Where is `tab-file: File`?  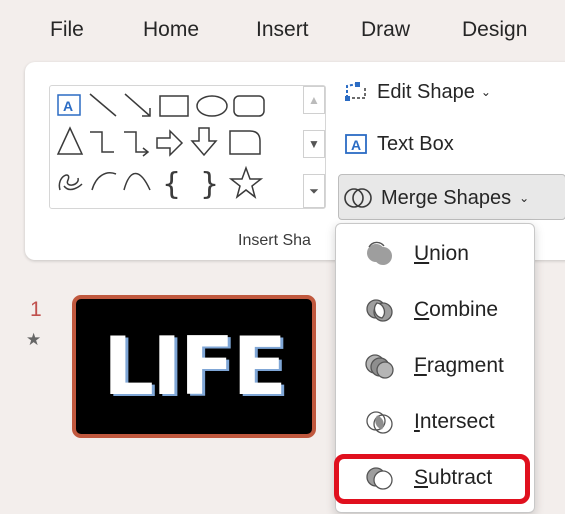
tab-file: File is located at coordinates (67, 30).